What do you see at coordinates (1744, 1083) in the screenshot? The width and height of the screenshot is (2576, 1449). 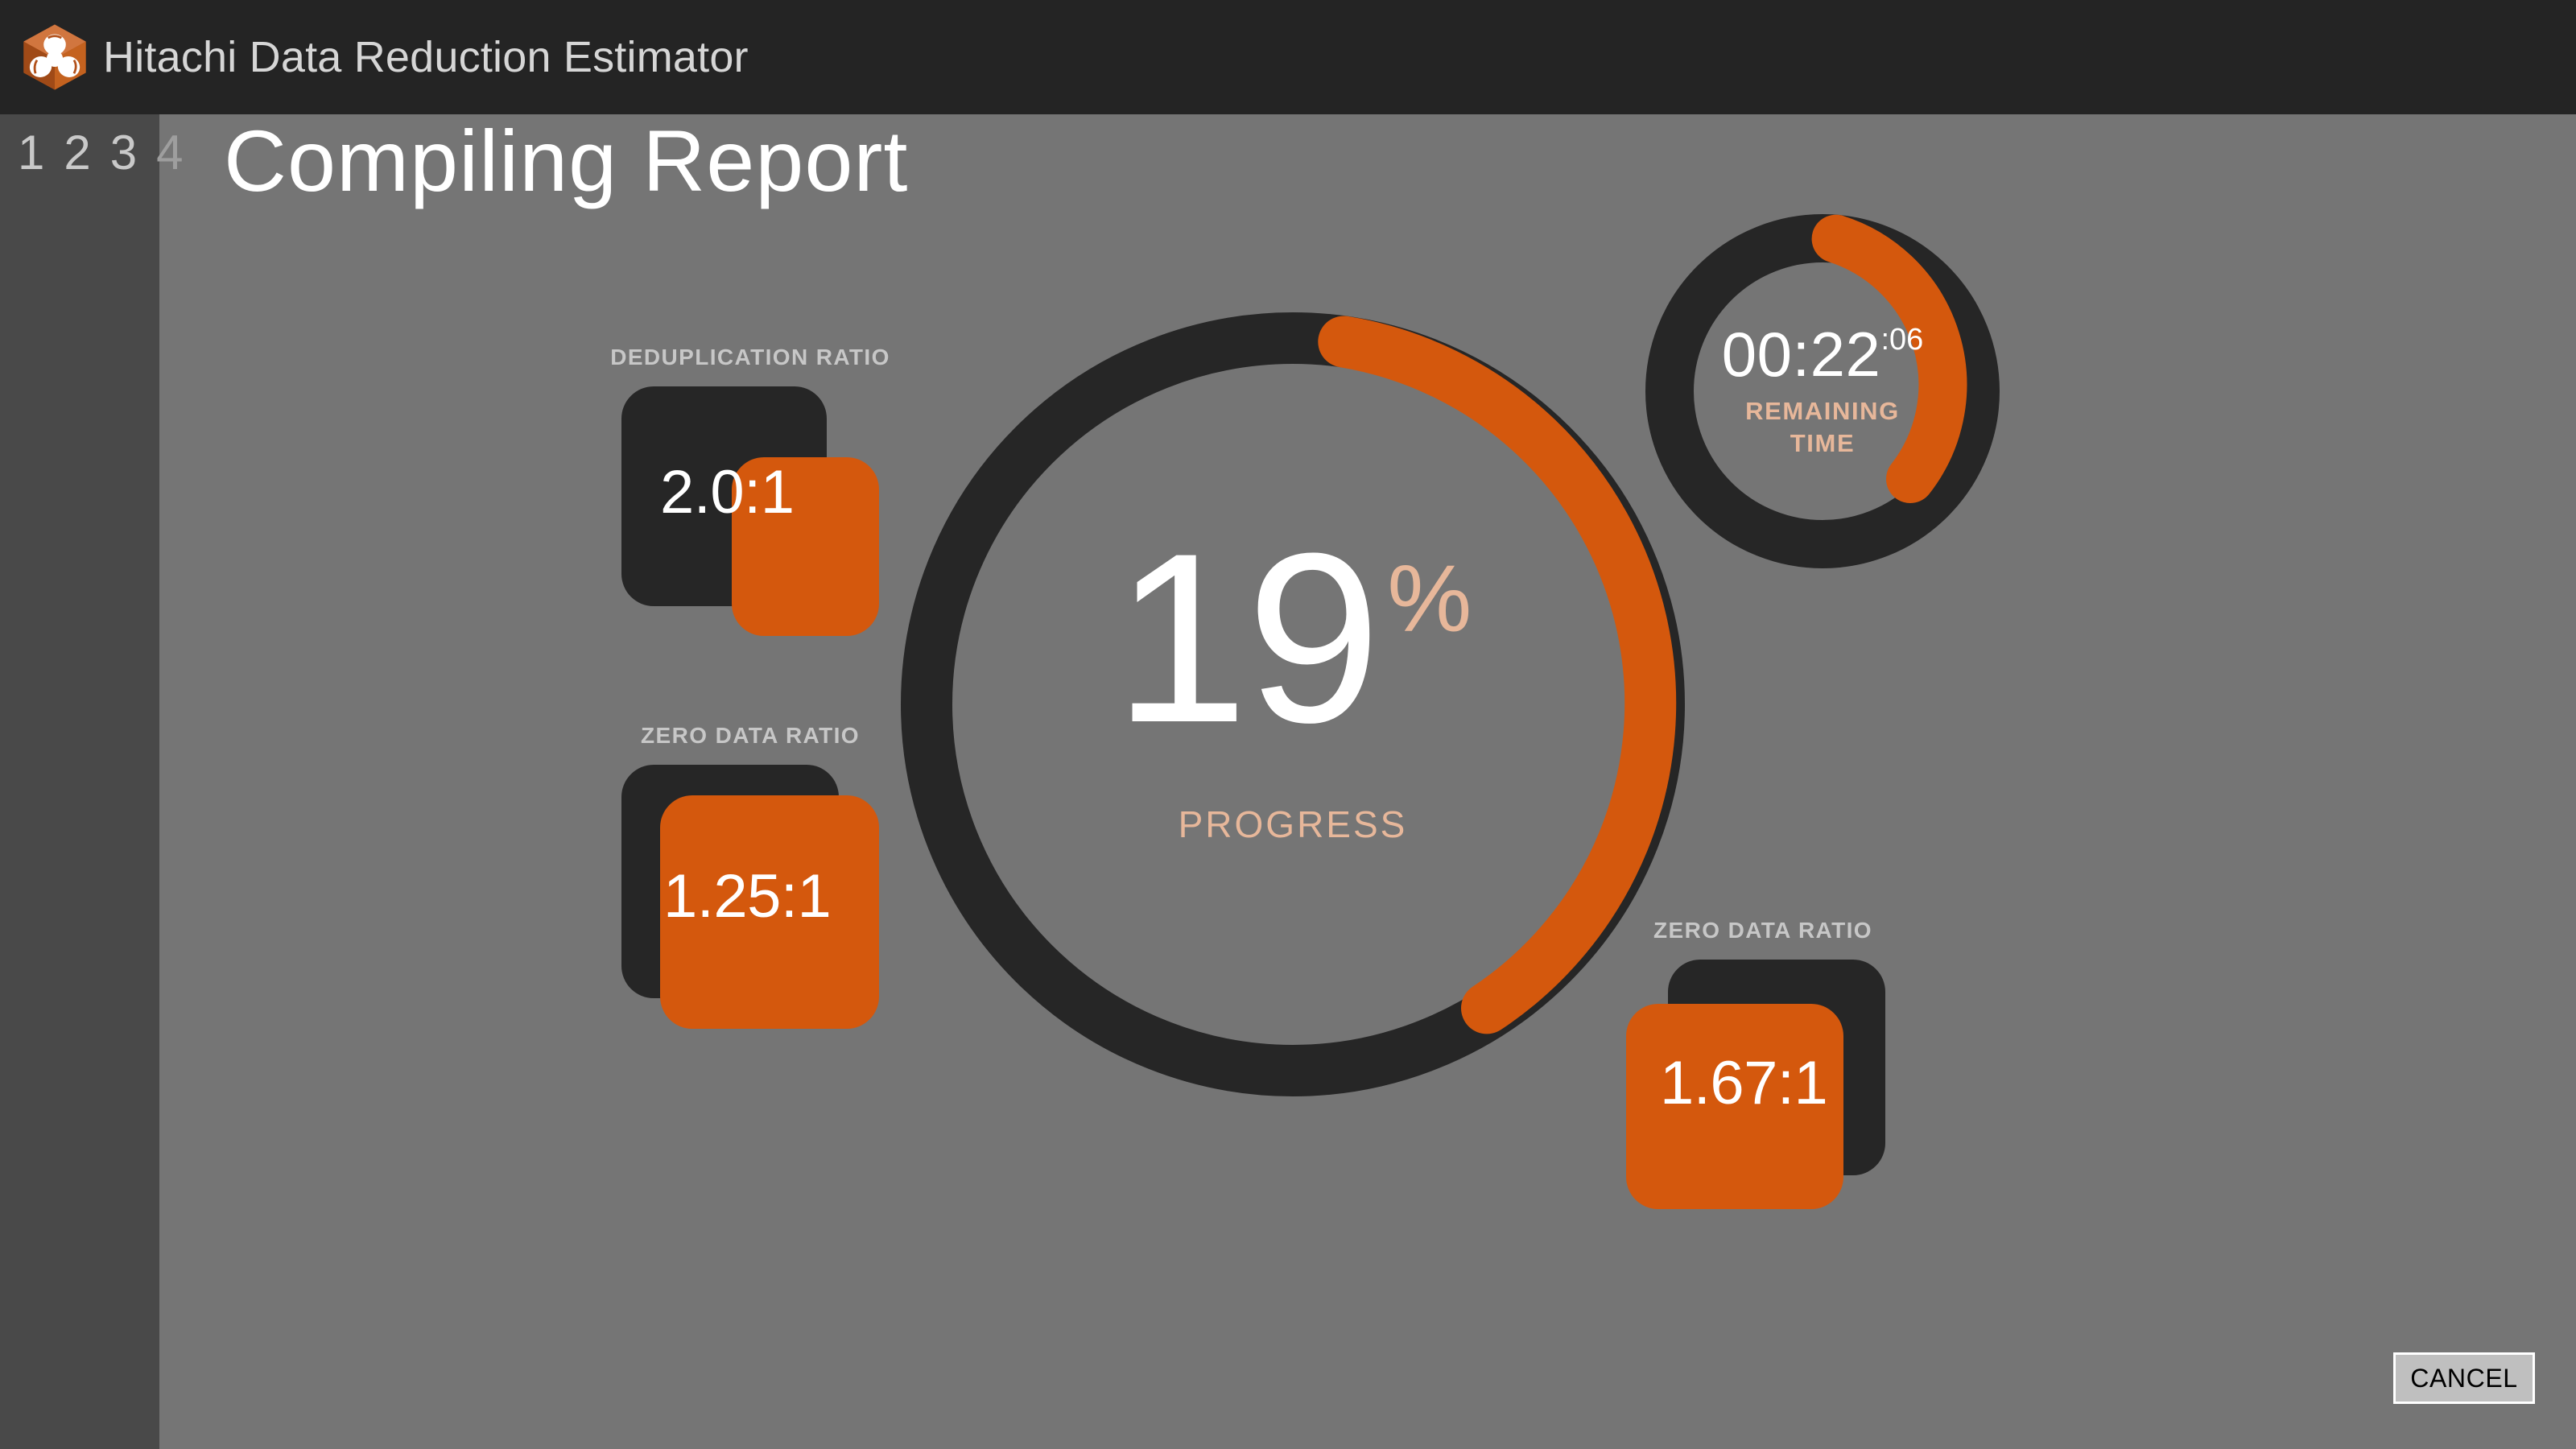 I see `stat-value-zero-data-ratio-right: 1.67:1` at bounding box center [1744, 1083].